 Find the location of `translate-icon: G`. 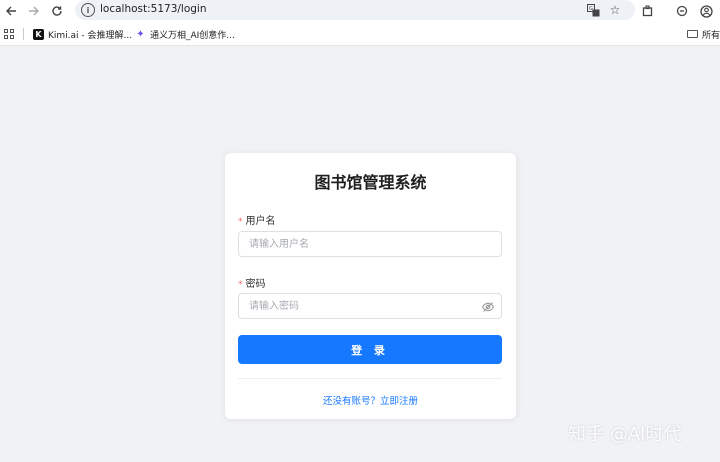

translate-icon: G is located at coordinates (593, 10).